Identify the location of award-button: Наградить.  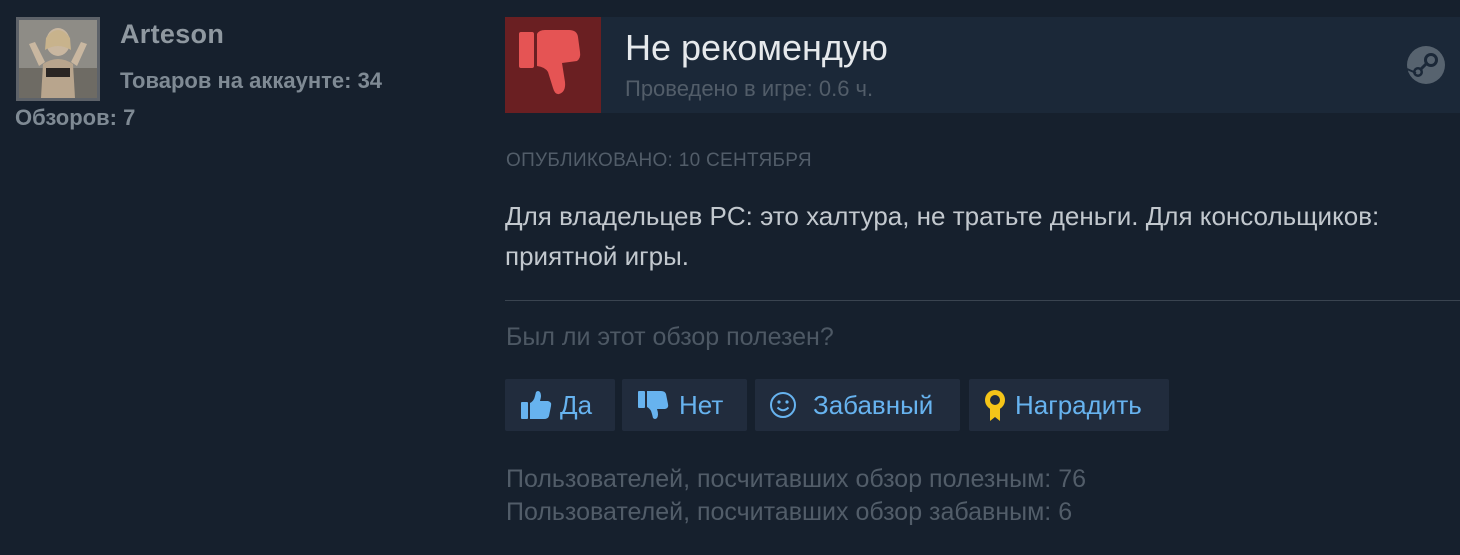
(1069, 405).